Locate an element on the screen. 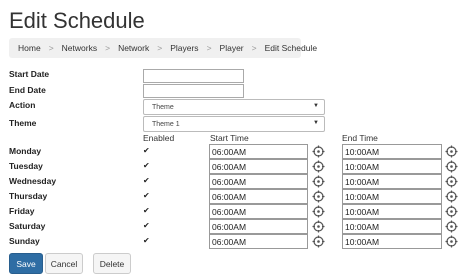  day-row-sunday: Sunday ✔ 06:00AM 10:00AM is located at coordinates (237, 241).